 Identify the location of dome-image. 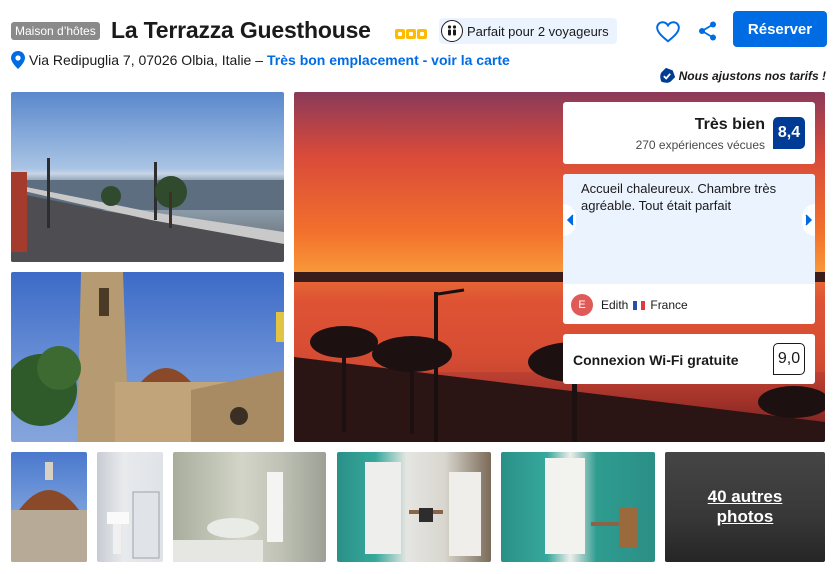
(49, 512).